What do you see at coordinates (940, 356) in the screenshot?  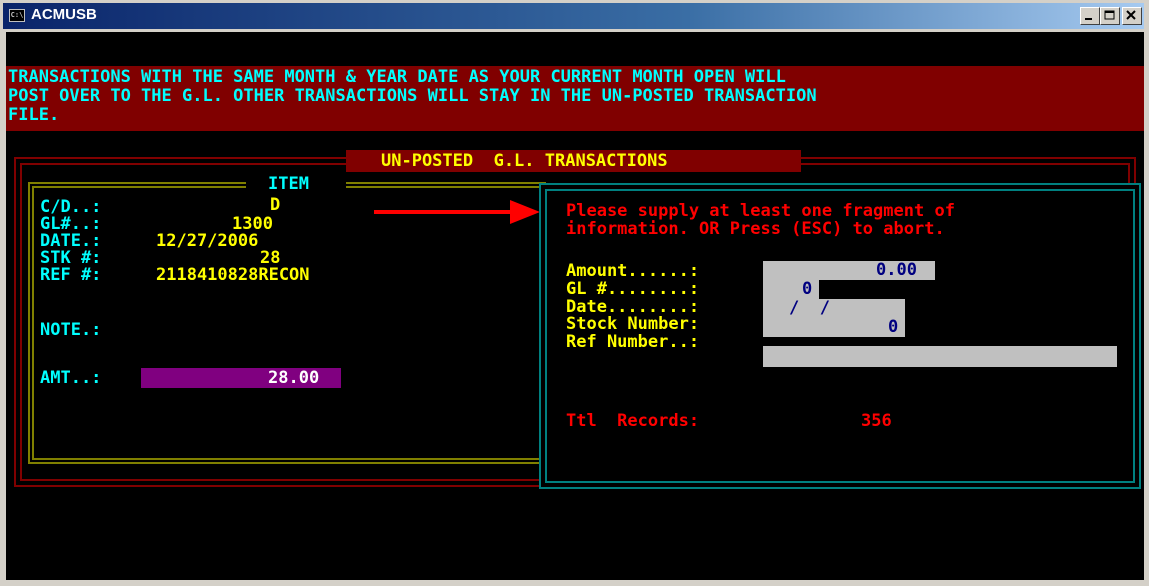 I see `search-ref-input` at bounding box center [940, 356].